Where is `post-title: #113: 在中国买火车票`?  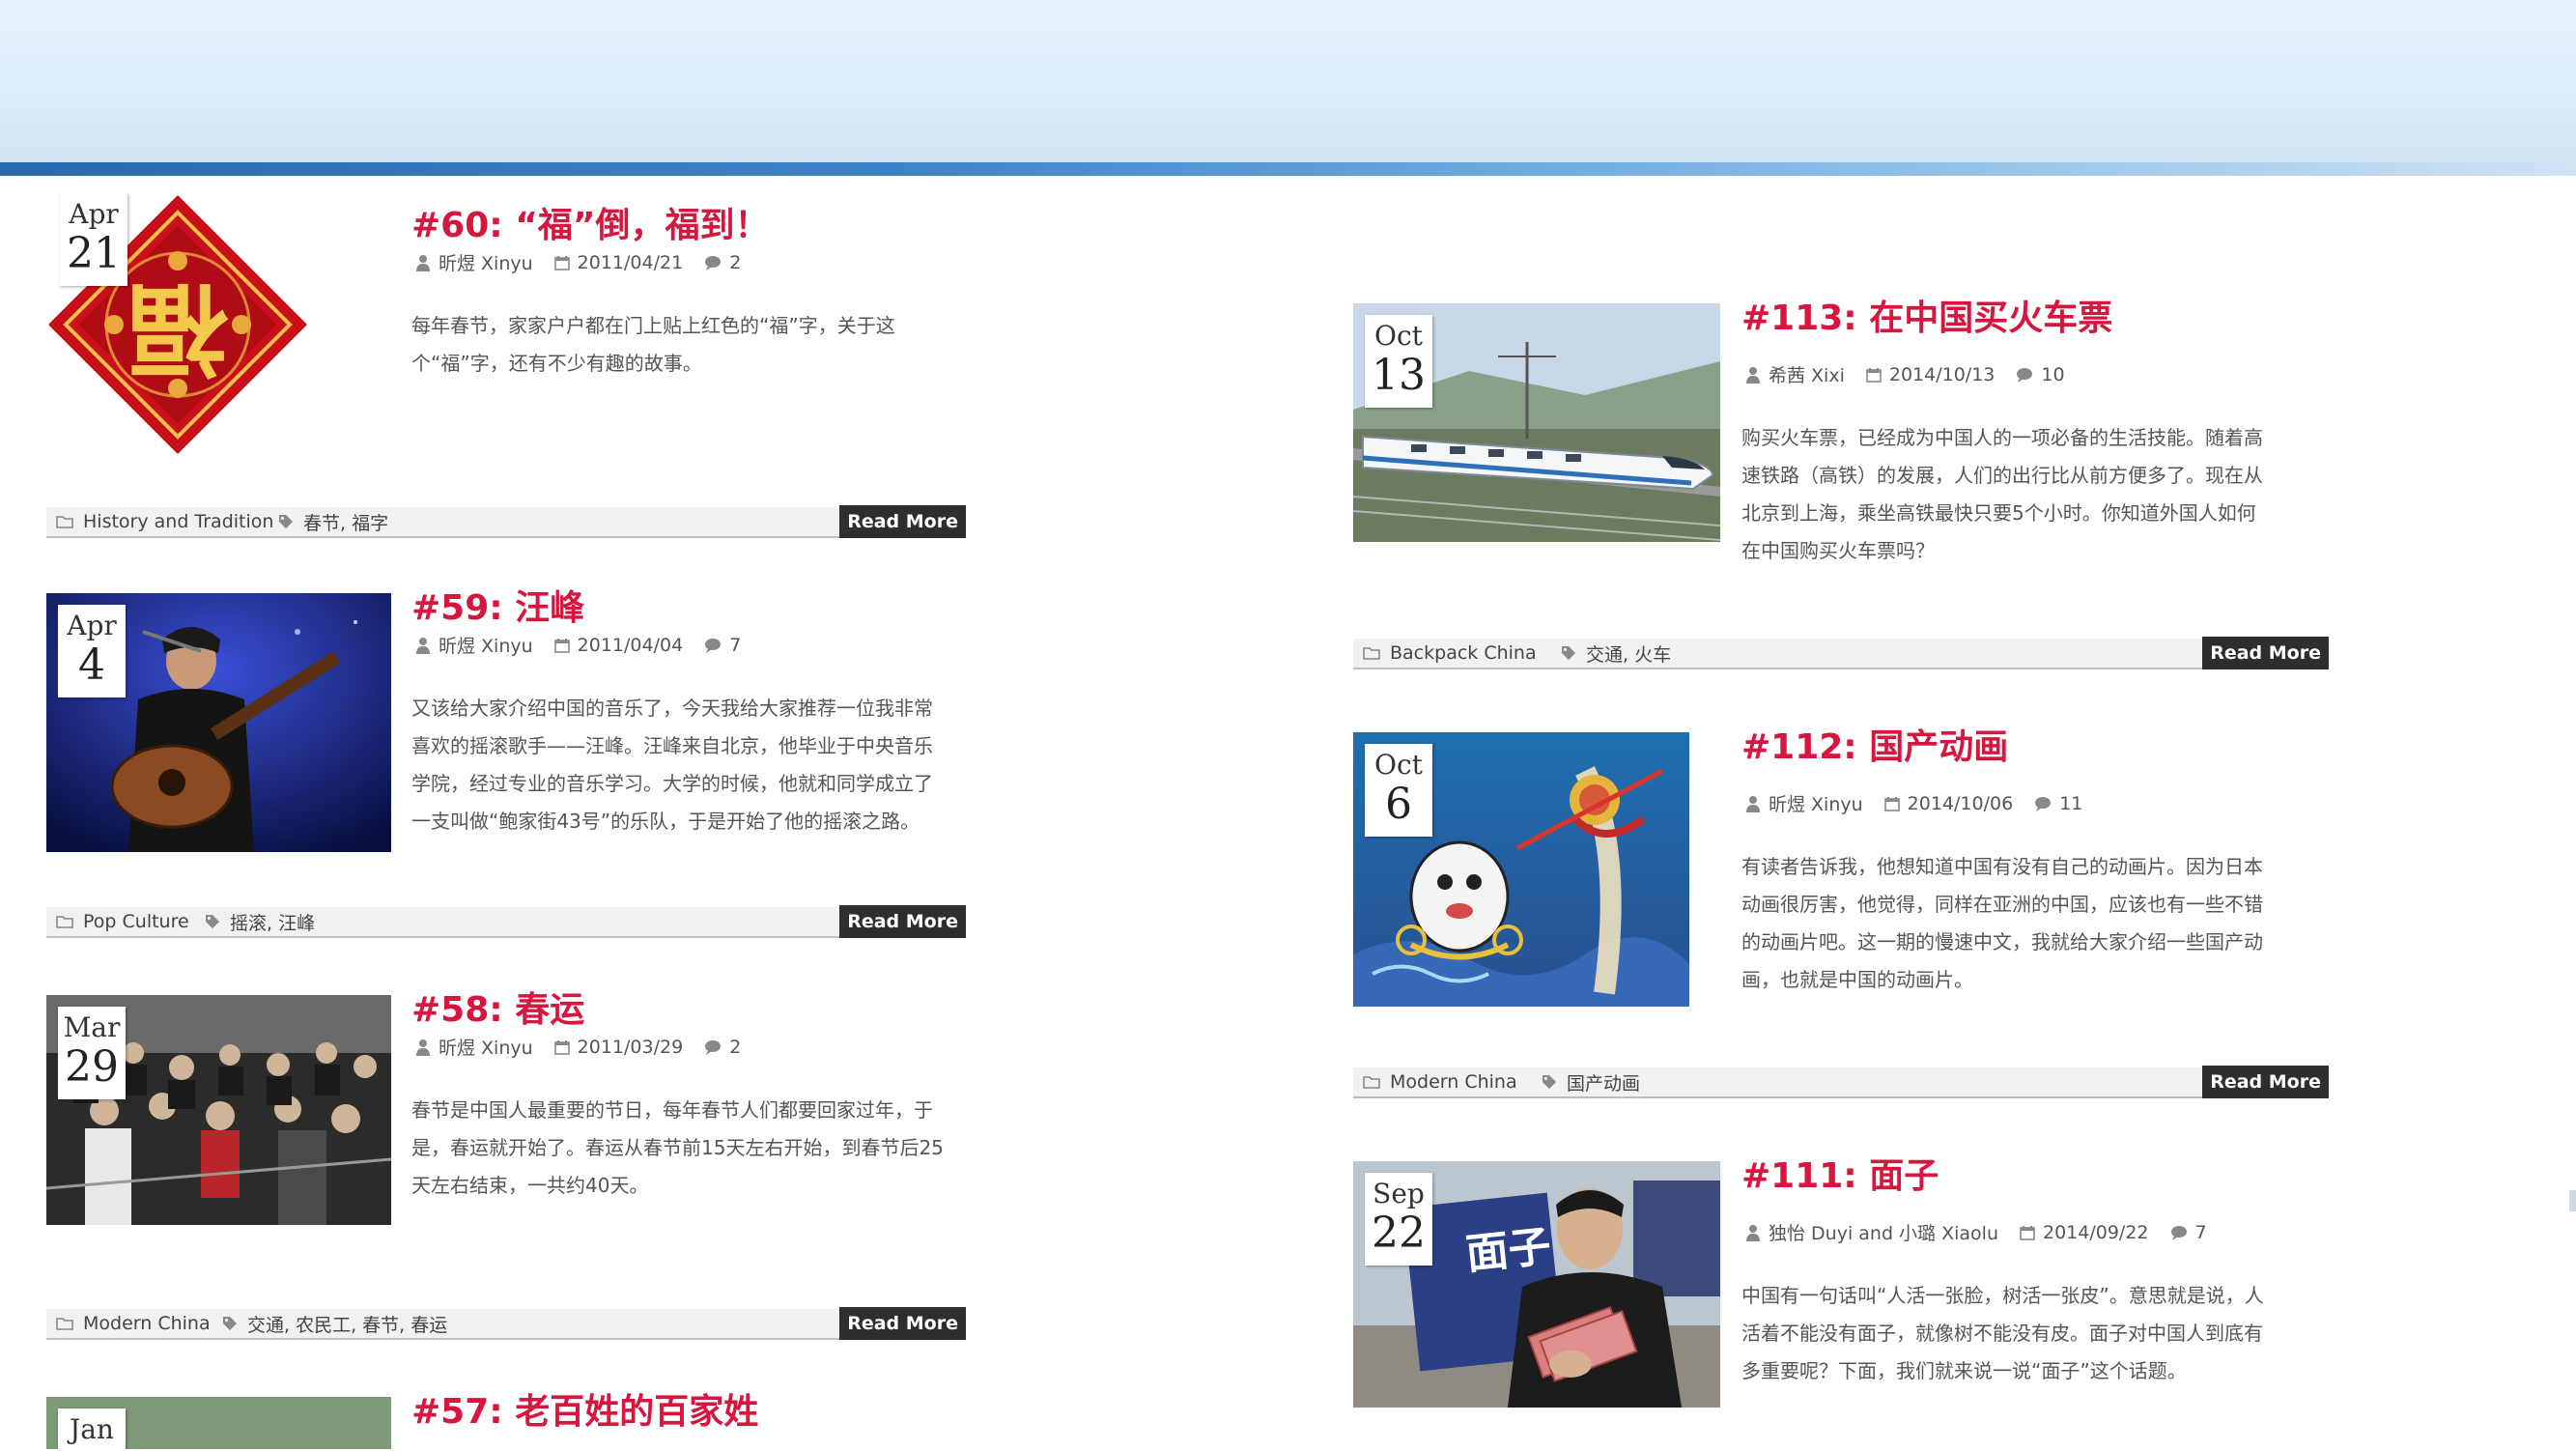
post-title: #113: 在中国买火车票 is located at coordinates (1926, 315).